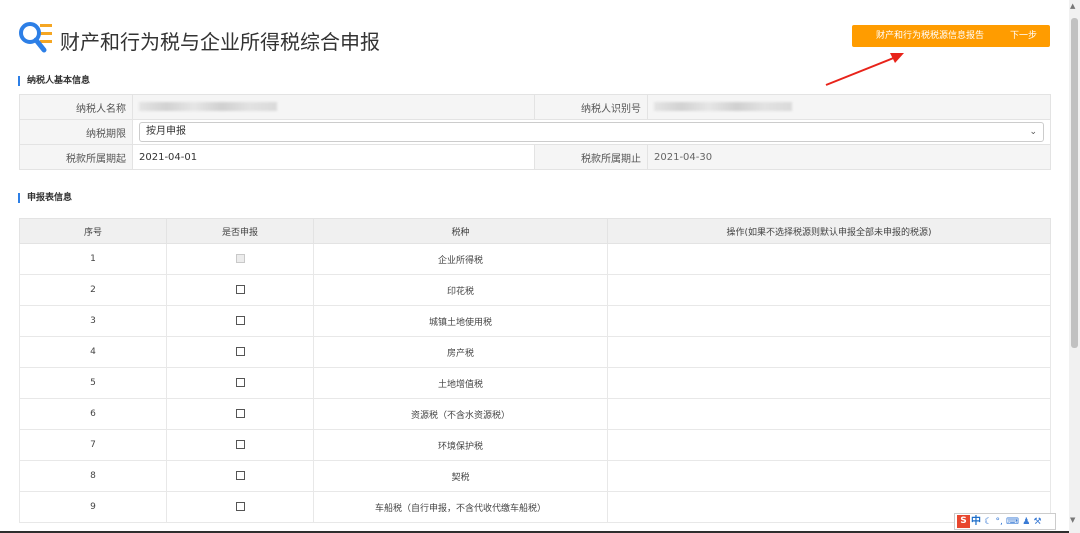 The image size is (1080, 533). What do you see at coordinates (930, 36) in the screenshot?
I see `tax-source-report-button: 财产和行为税税源信息报告` at bounding box center [930, 36].